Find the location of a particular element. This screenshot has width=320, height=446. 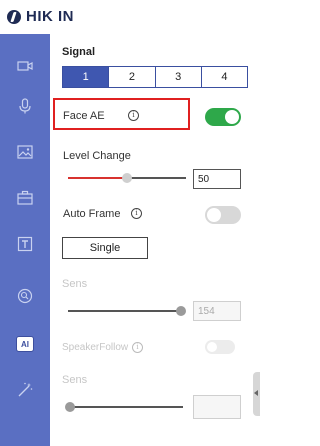

signal-tab-2: 2 is located at coordinates (132, 77).